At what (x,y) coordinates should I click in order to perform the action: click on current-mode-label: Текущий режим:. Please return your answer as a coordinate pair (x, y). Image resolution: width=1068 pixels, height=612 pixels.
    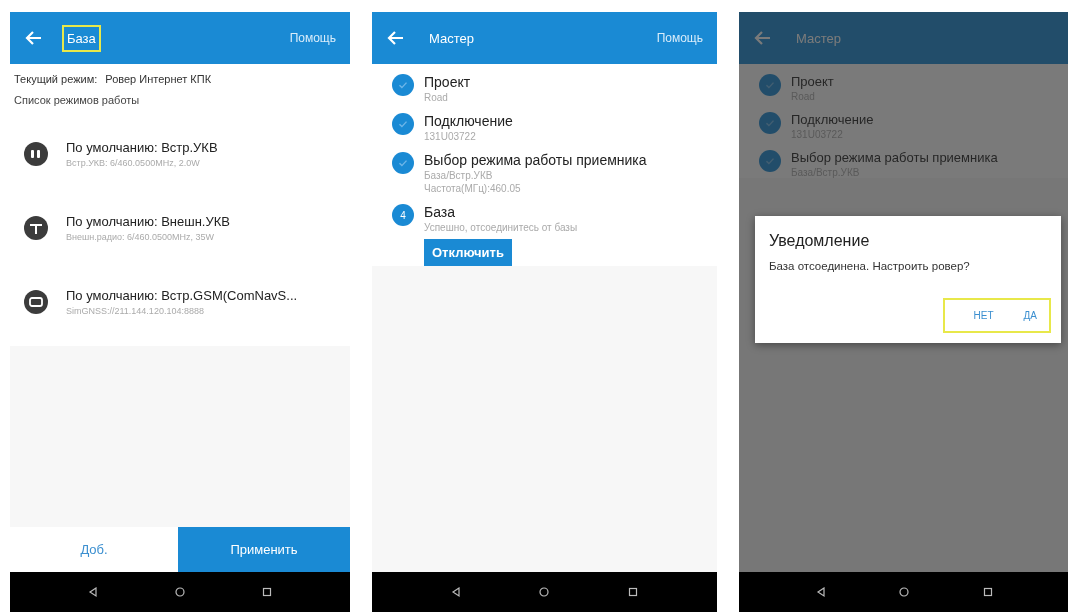
    Looking at the image, I should click on (56, 79).